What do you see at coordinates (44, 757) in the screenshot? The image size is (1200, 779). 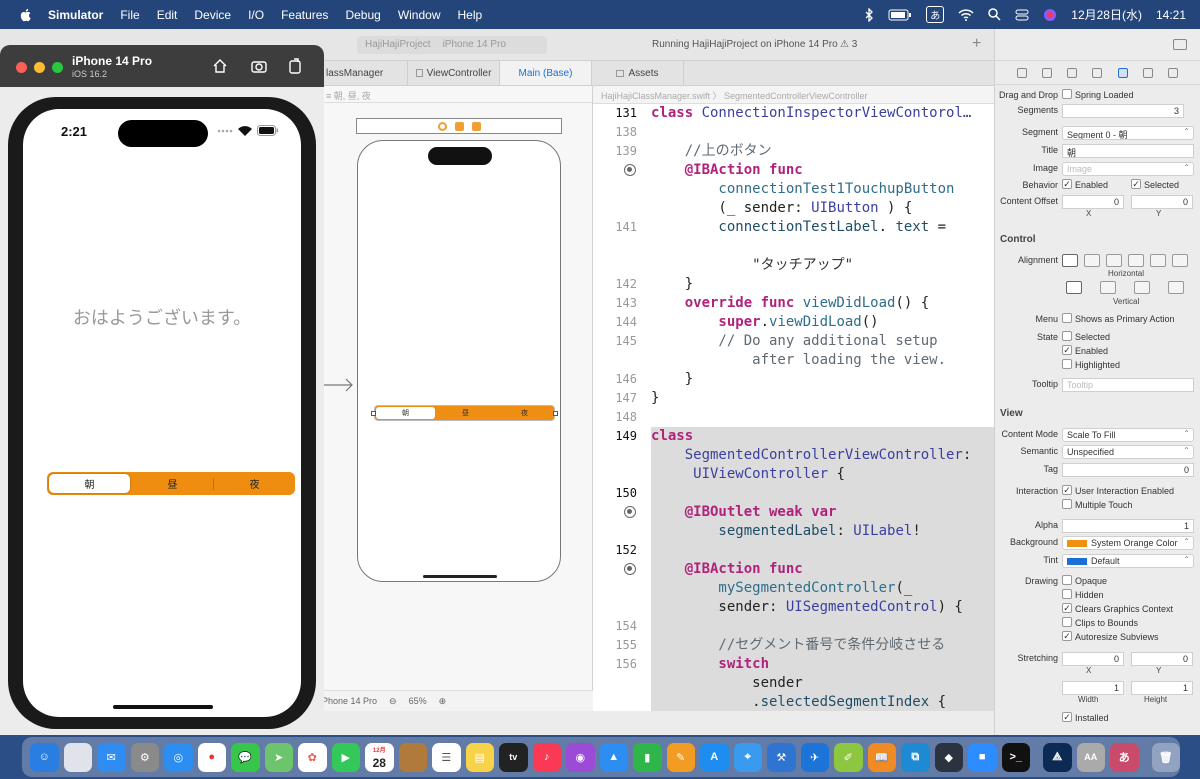 I see `finder-icon: ☺` at bounding box center [44, 757].